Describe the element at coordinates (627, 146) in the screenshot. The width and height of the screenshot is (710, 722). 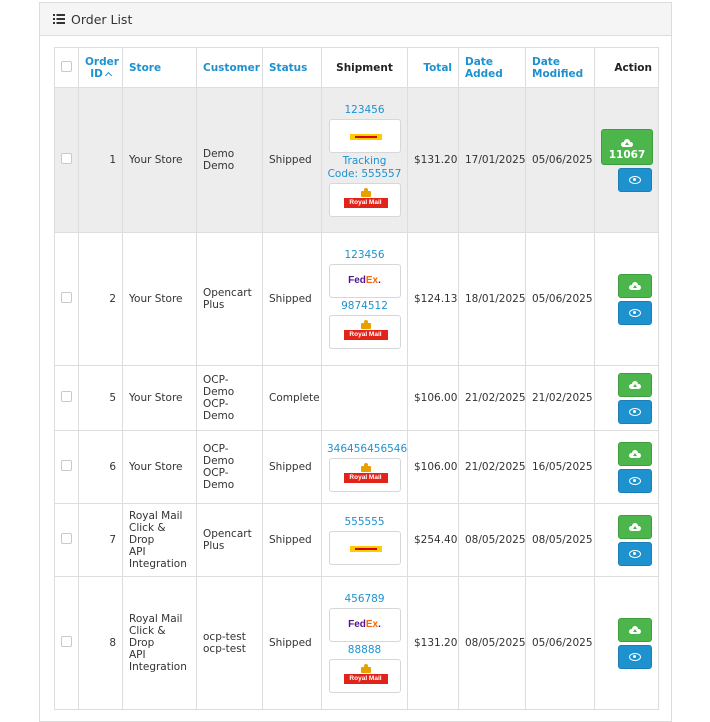
I see `upload-shipment-button: 11067` at that location.